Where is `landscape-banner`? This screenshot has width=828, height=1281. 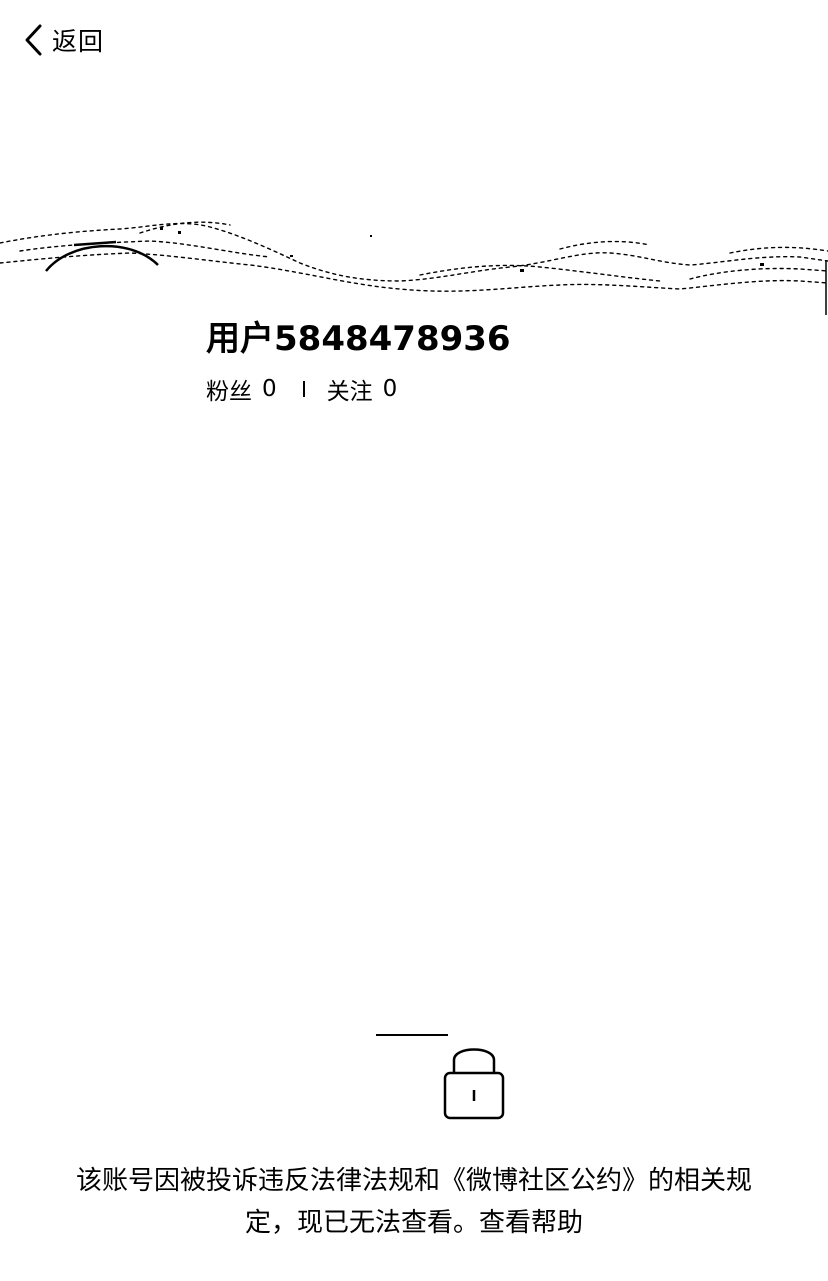
landscape-banner is located at coordinates (414, 268).